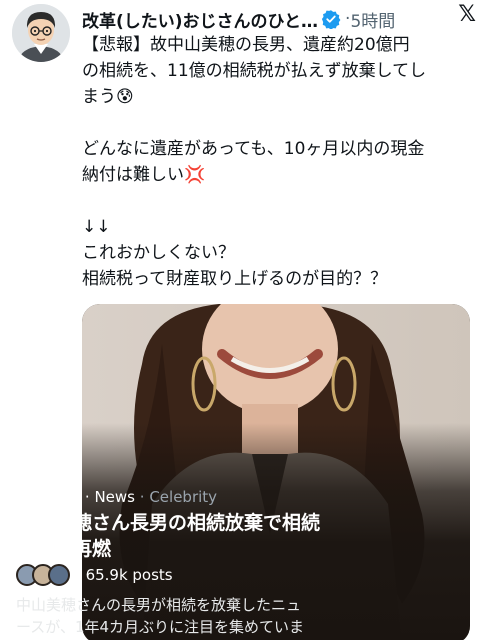 The image size is (480, 640). Describe the element at coordinates (254, 71) in the screenshot. I see `post-line: の相続を、11億の相続税が払えず放棄してし` at that location.